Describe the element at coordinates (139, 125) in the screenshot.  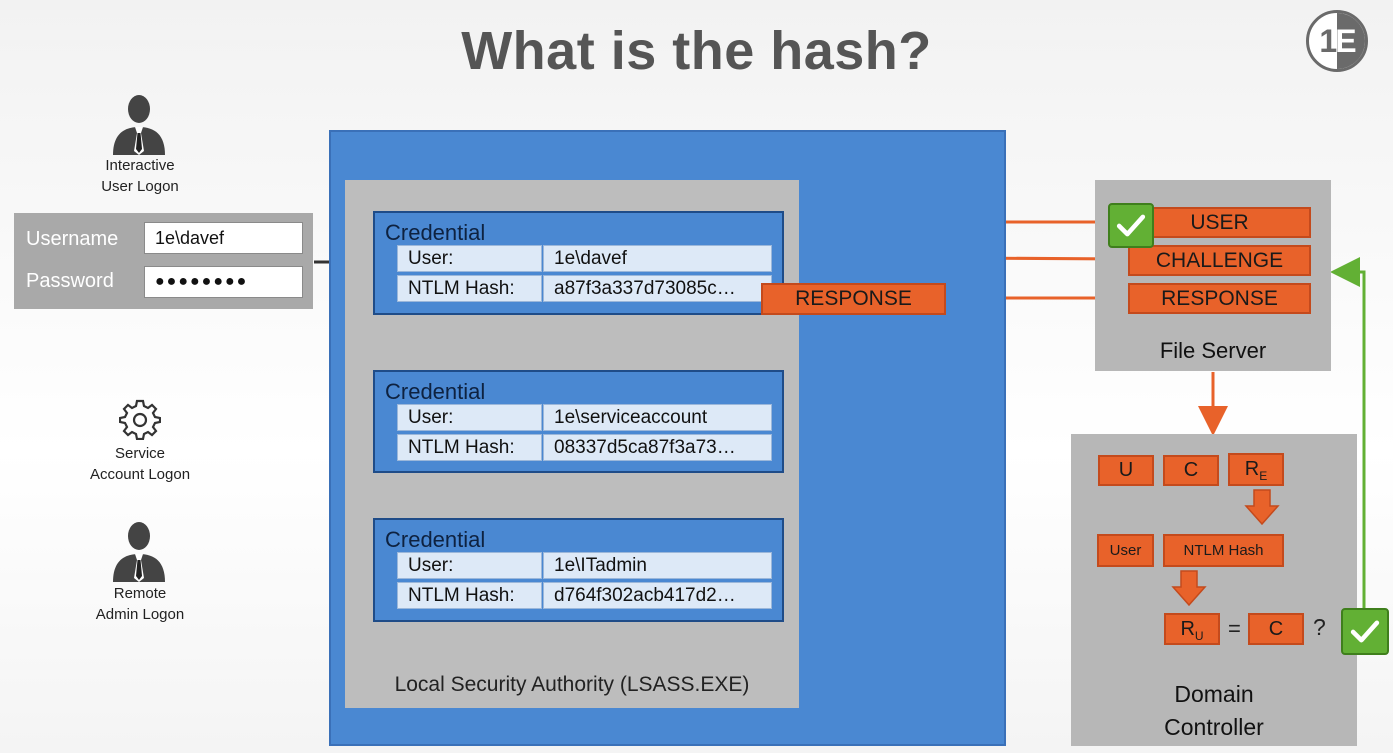
I see `interactive-user-icon` at that location.